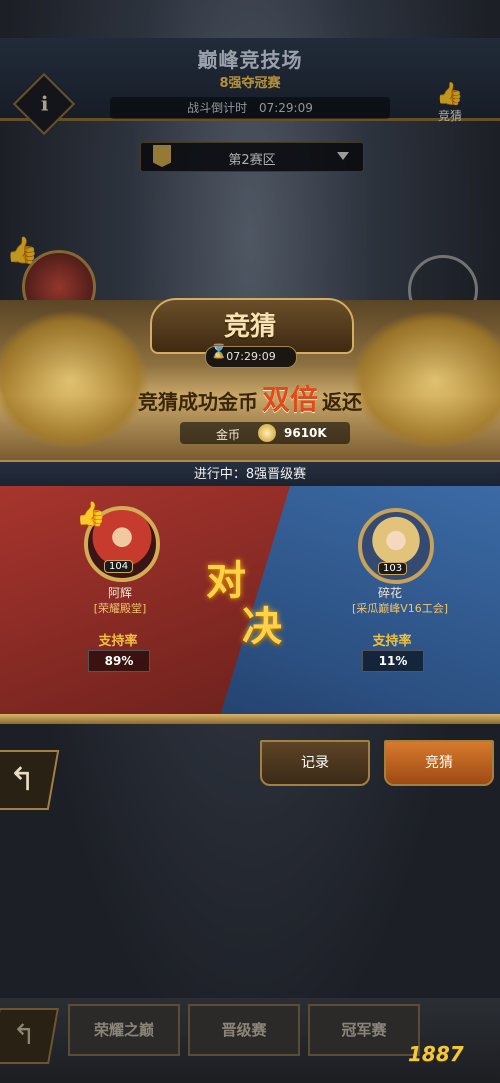 The height and width of the screenshot is (1083, 500). Describe the element at coordinates (250, 719) in the screenshot. I see `panel-edge` at that location.